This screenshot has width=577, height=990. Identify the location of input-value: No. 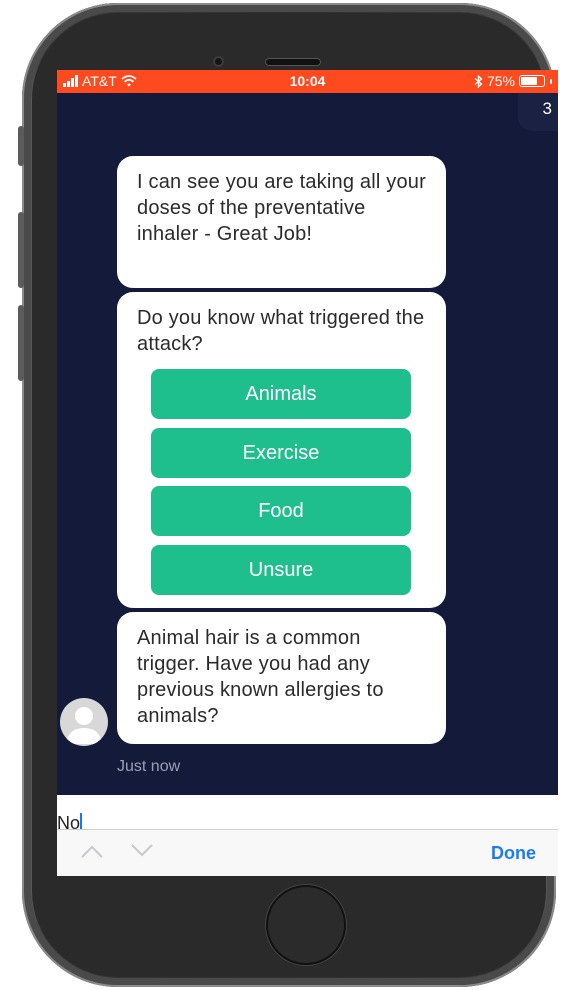
(69, 821).